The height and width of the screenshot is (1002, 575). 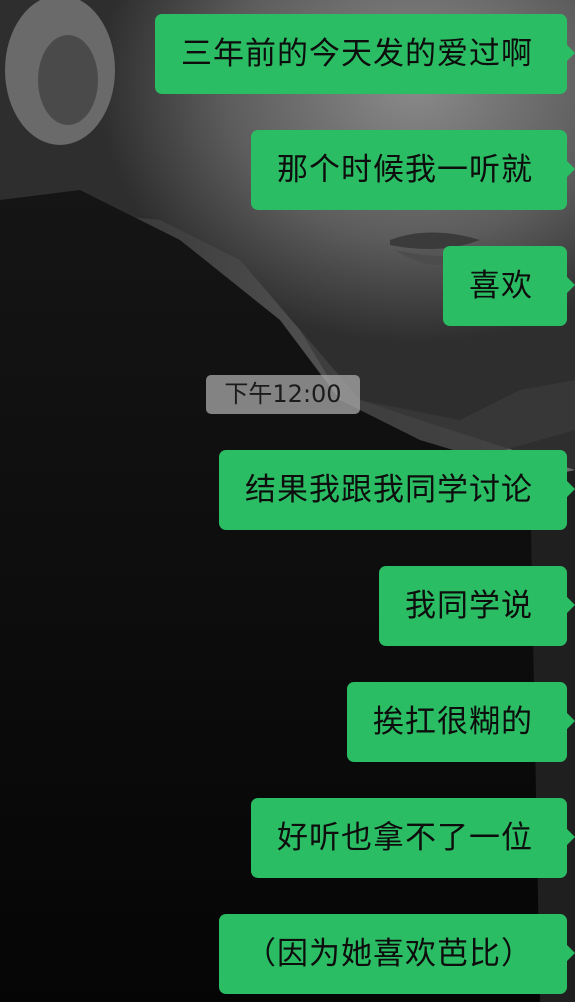 I want to click on message-text: 我同学说, so click(x=469, y=606).